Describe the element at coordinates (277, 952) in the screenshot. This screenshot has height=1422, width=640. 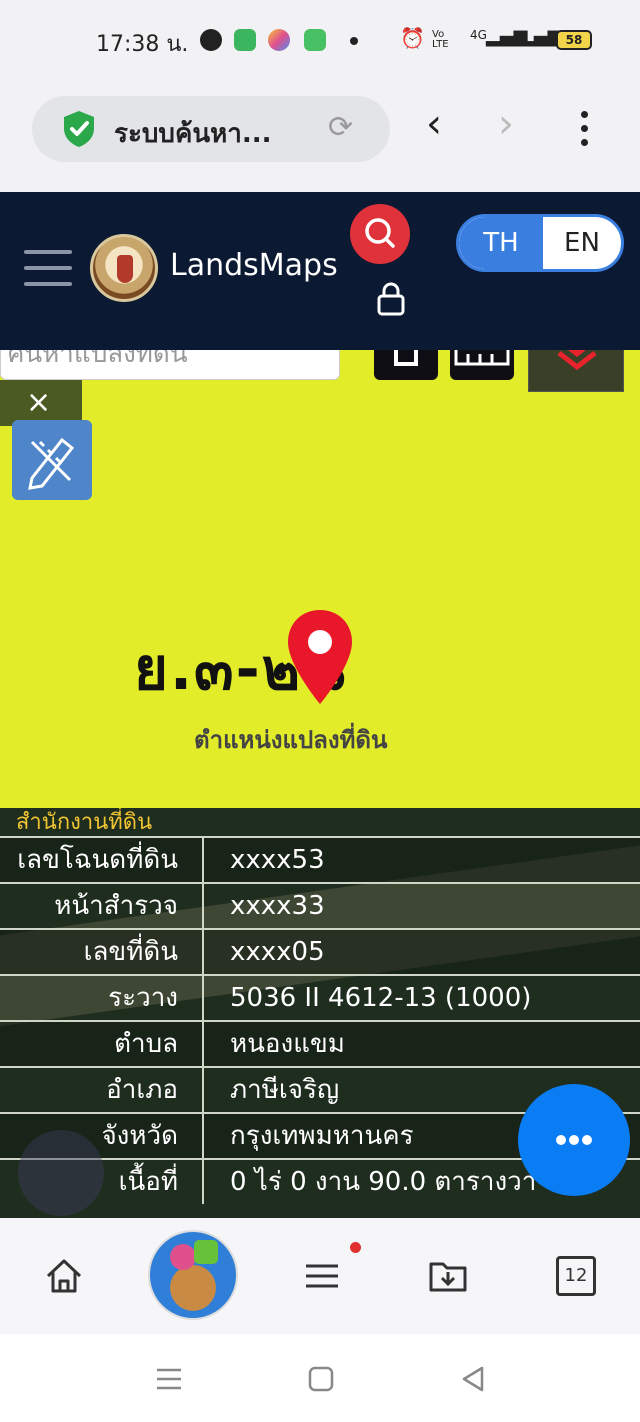
I see `info-value: xxxx05` at that location.